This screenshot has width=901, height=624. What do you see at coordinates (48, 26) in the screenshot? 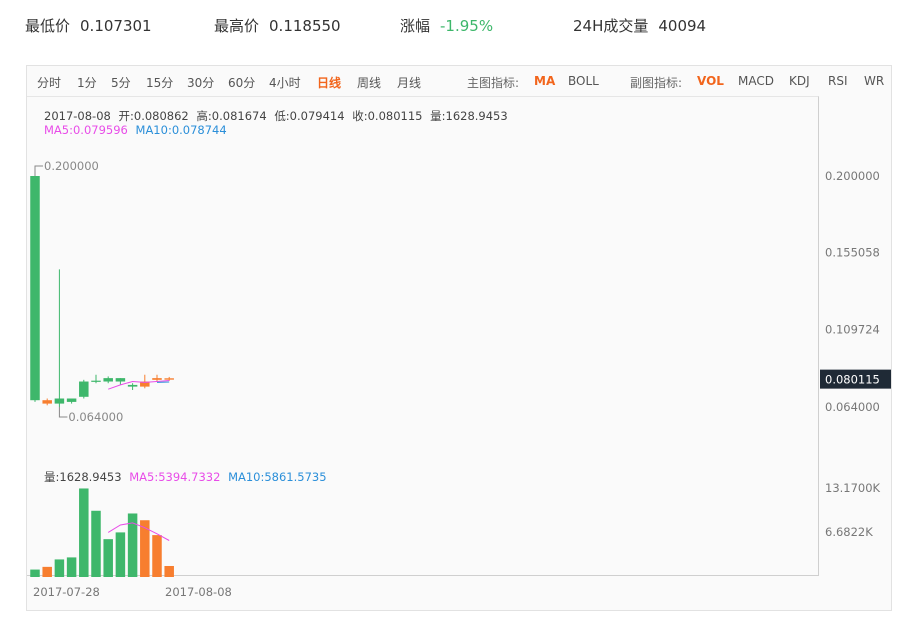
I see `stat-low-label: 最低价` at bounding box center [48, 26].